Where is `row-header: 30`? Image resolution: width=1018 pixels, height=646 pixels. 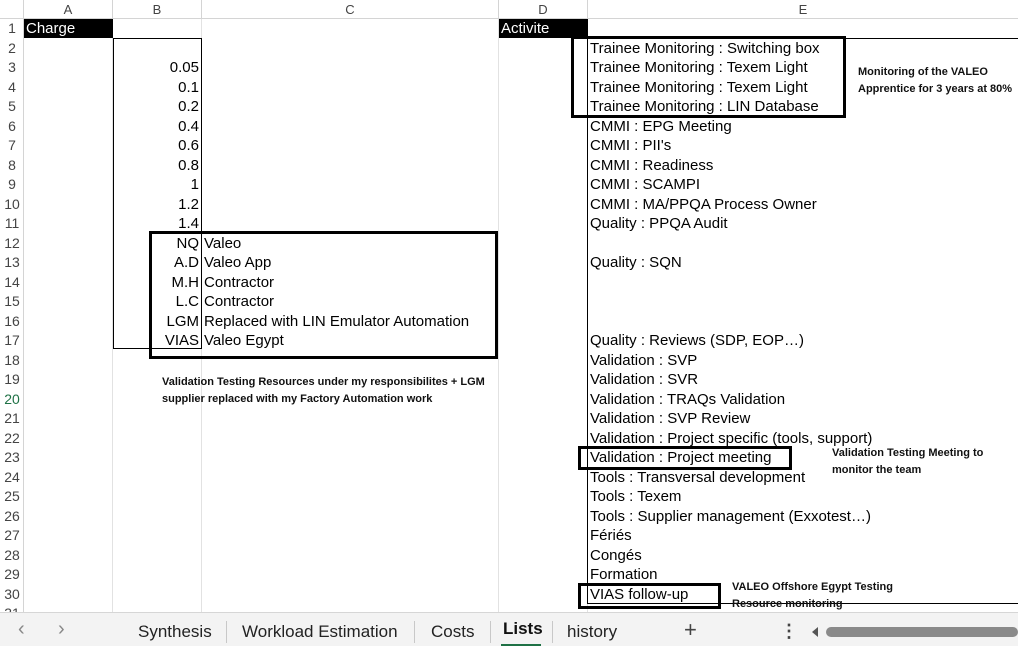
row-header: 30 is located at coordinates (11, 595).